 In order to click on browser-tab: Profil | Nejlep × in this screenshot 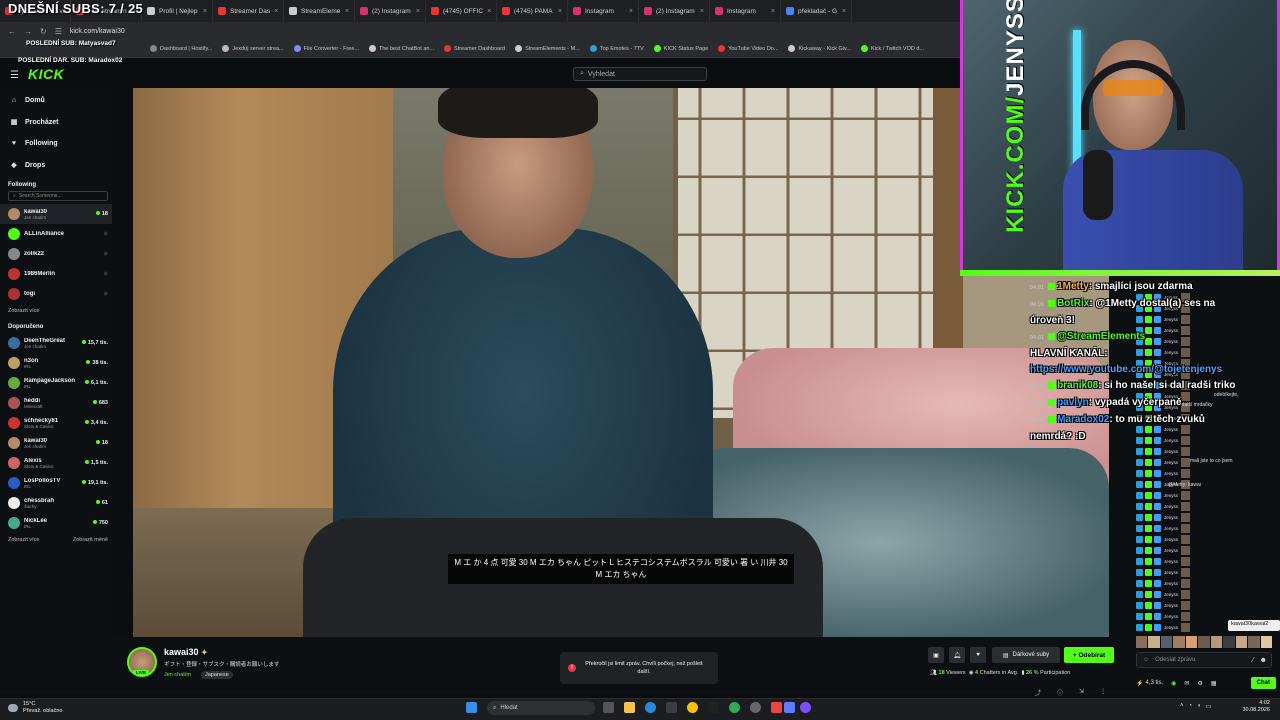, I will do `click(177, 11)`.